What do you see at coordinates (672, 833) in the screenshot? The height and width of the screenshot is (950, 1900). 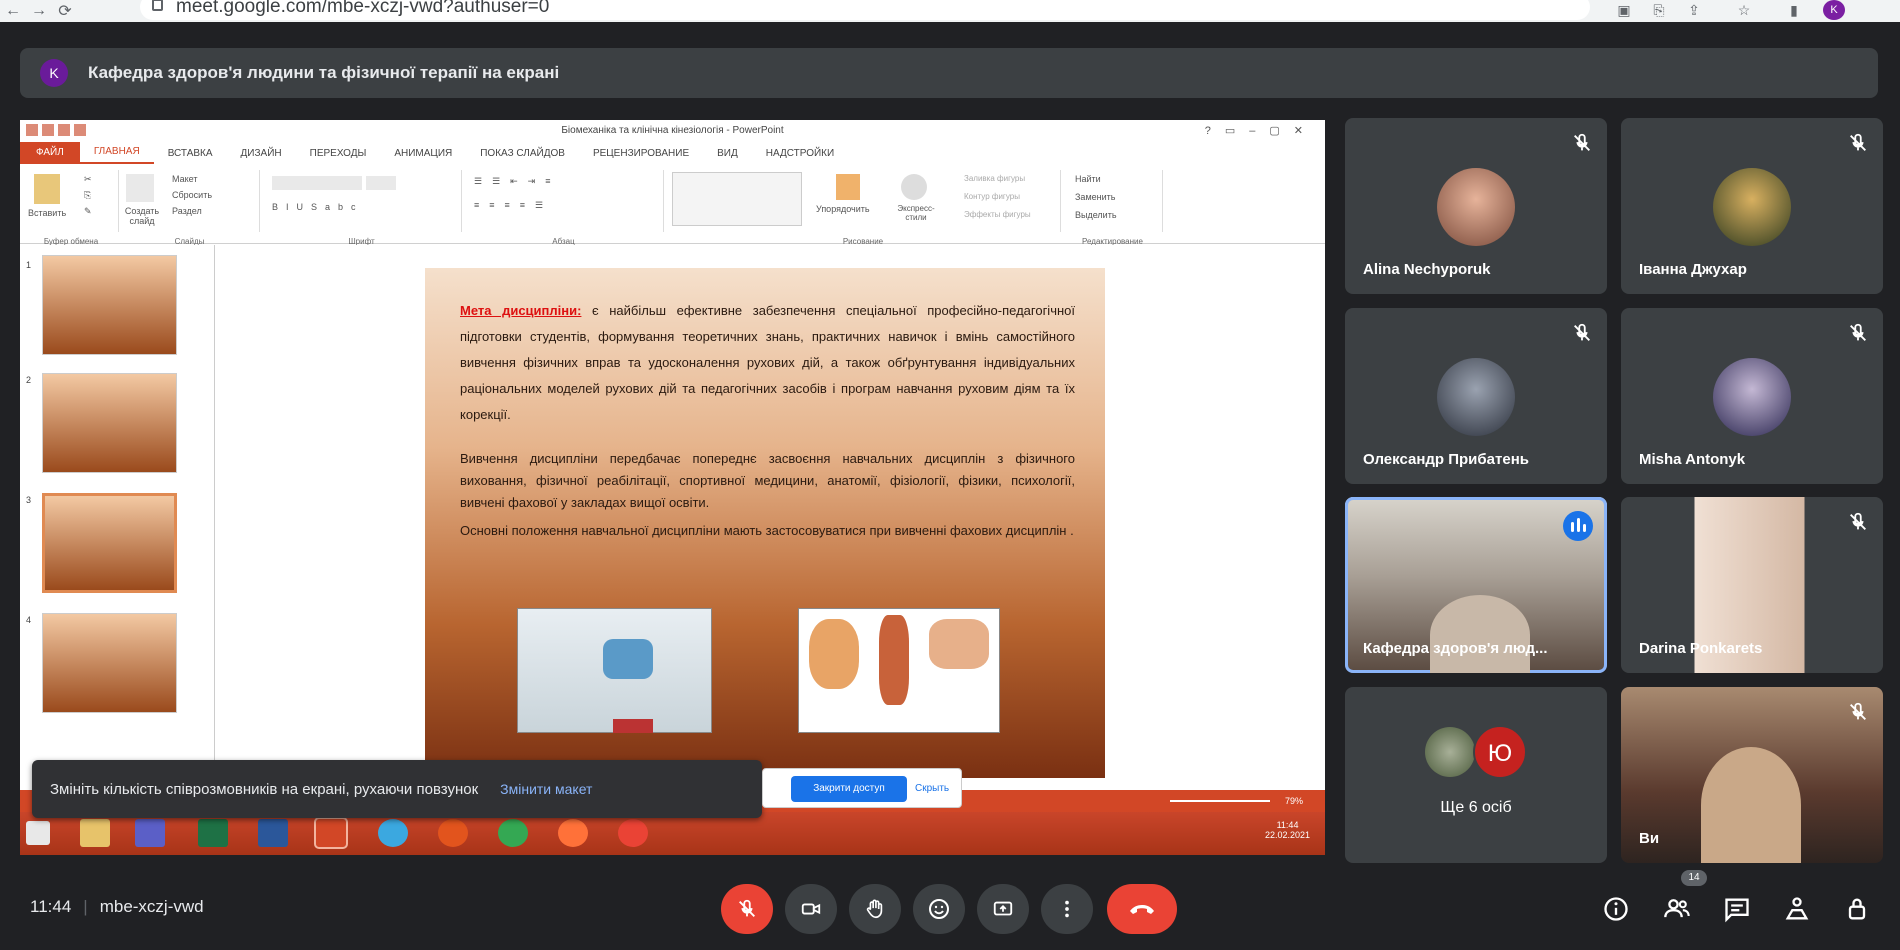 I see `windows-taskbar: 11:44 22.02.2021` at bounding box center [672, 833].